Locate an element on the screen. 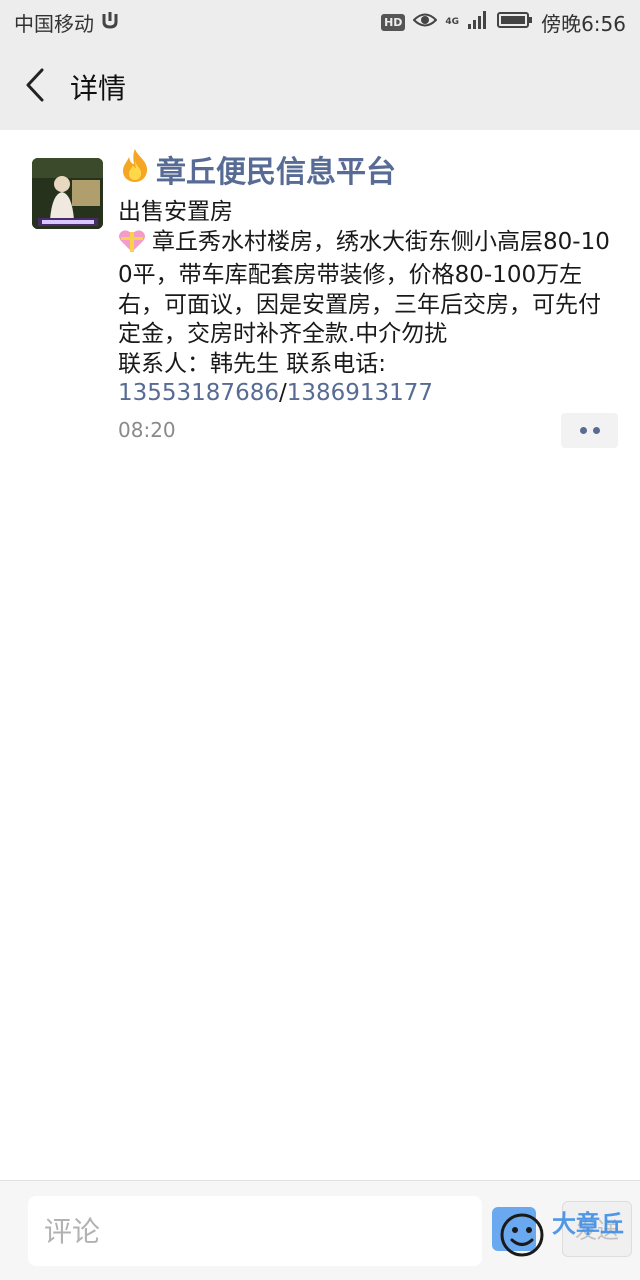  status-right: HD 4G 傍晚6:56 is located at coordinates (503, 22).